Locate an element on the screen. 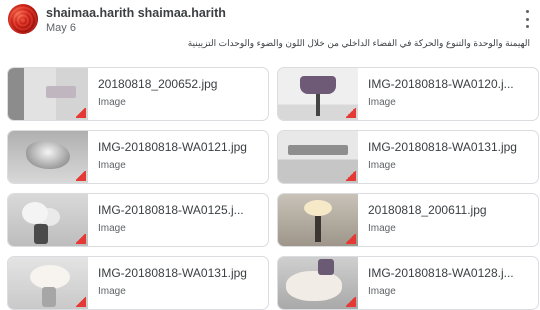 This screenshot has height=310, width=540. avatar is located at coordinates (23, 19).